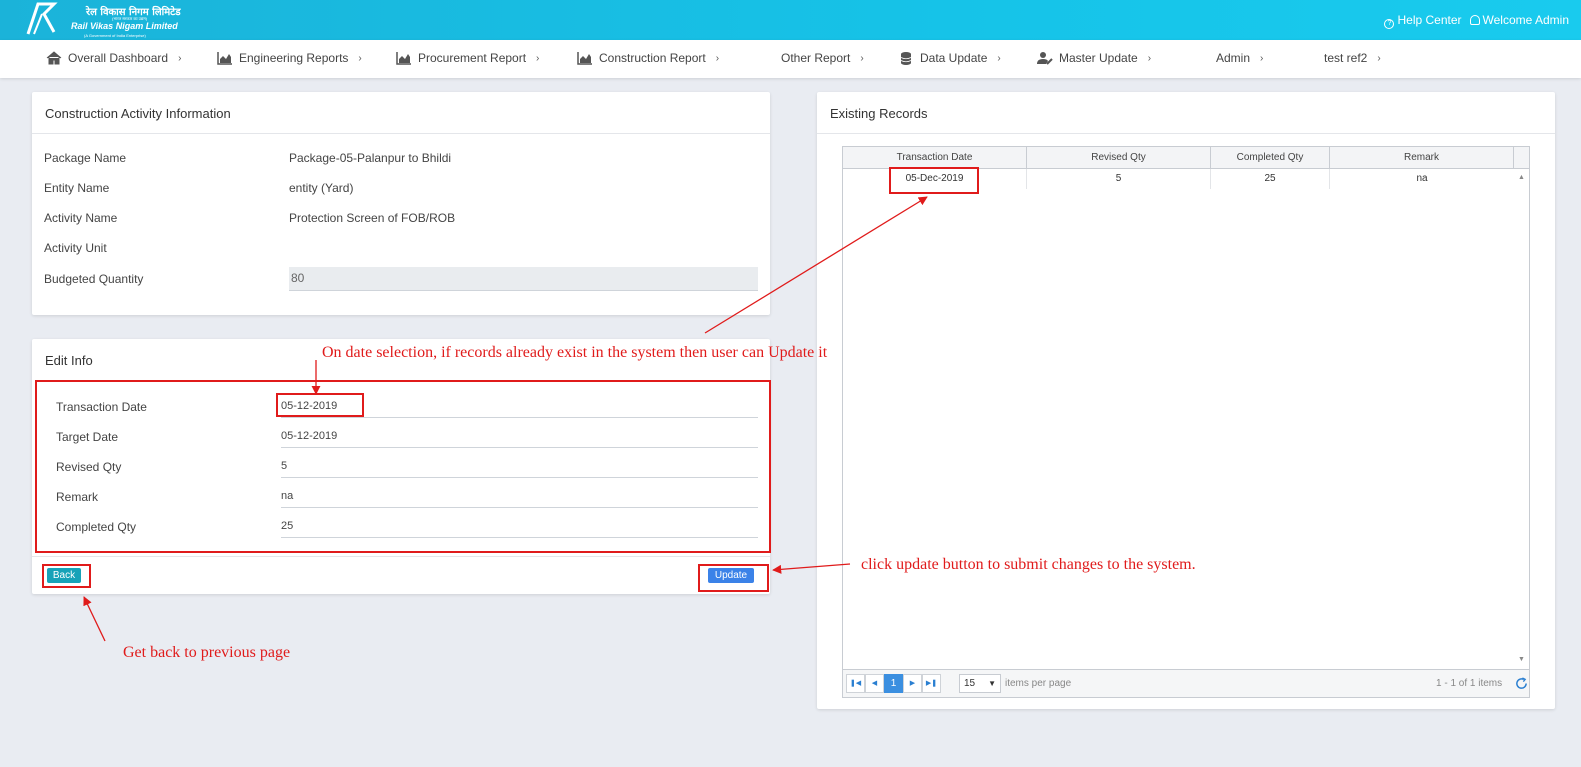  What do you see at coordinates (69, 360) in the screenshot?
I see `edit-card-title: Edit Info` at bounding box center [69, 360].